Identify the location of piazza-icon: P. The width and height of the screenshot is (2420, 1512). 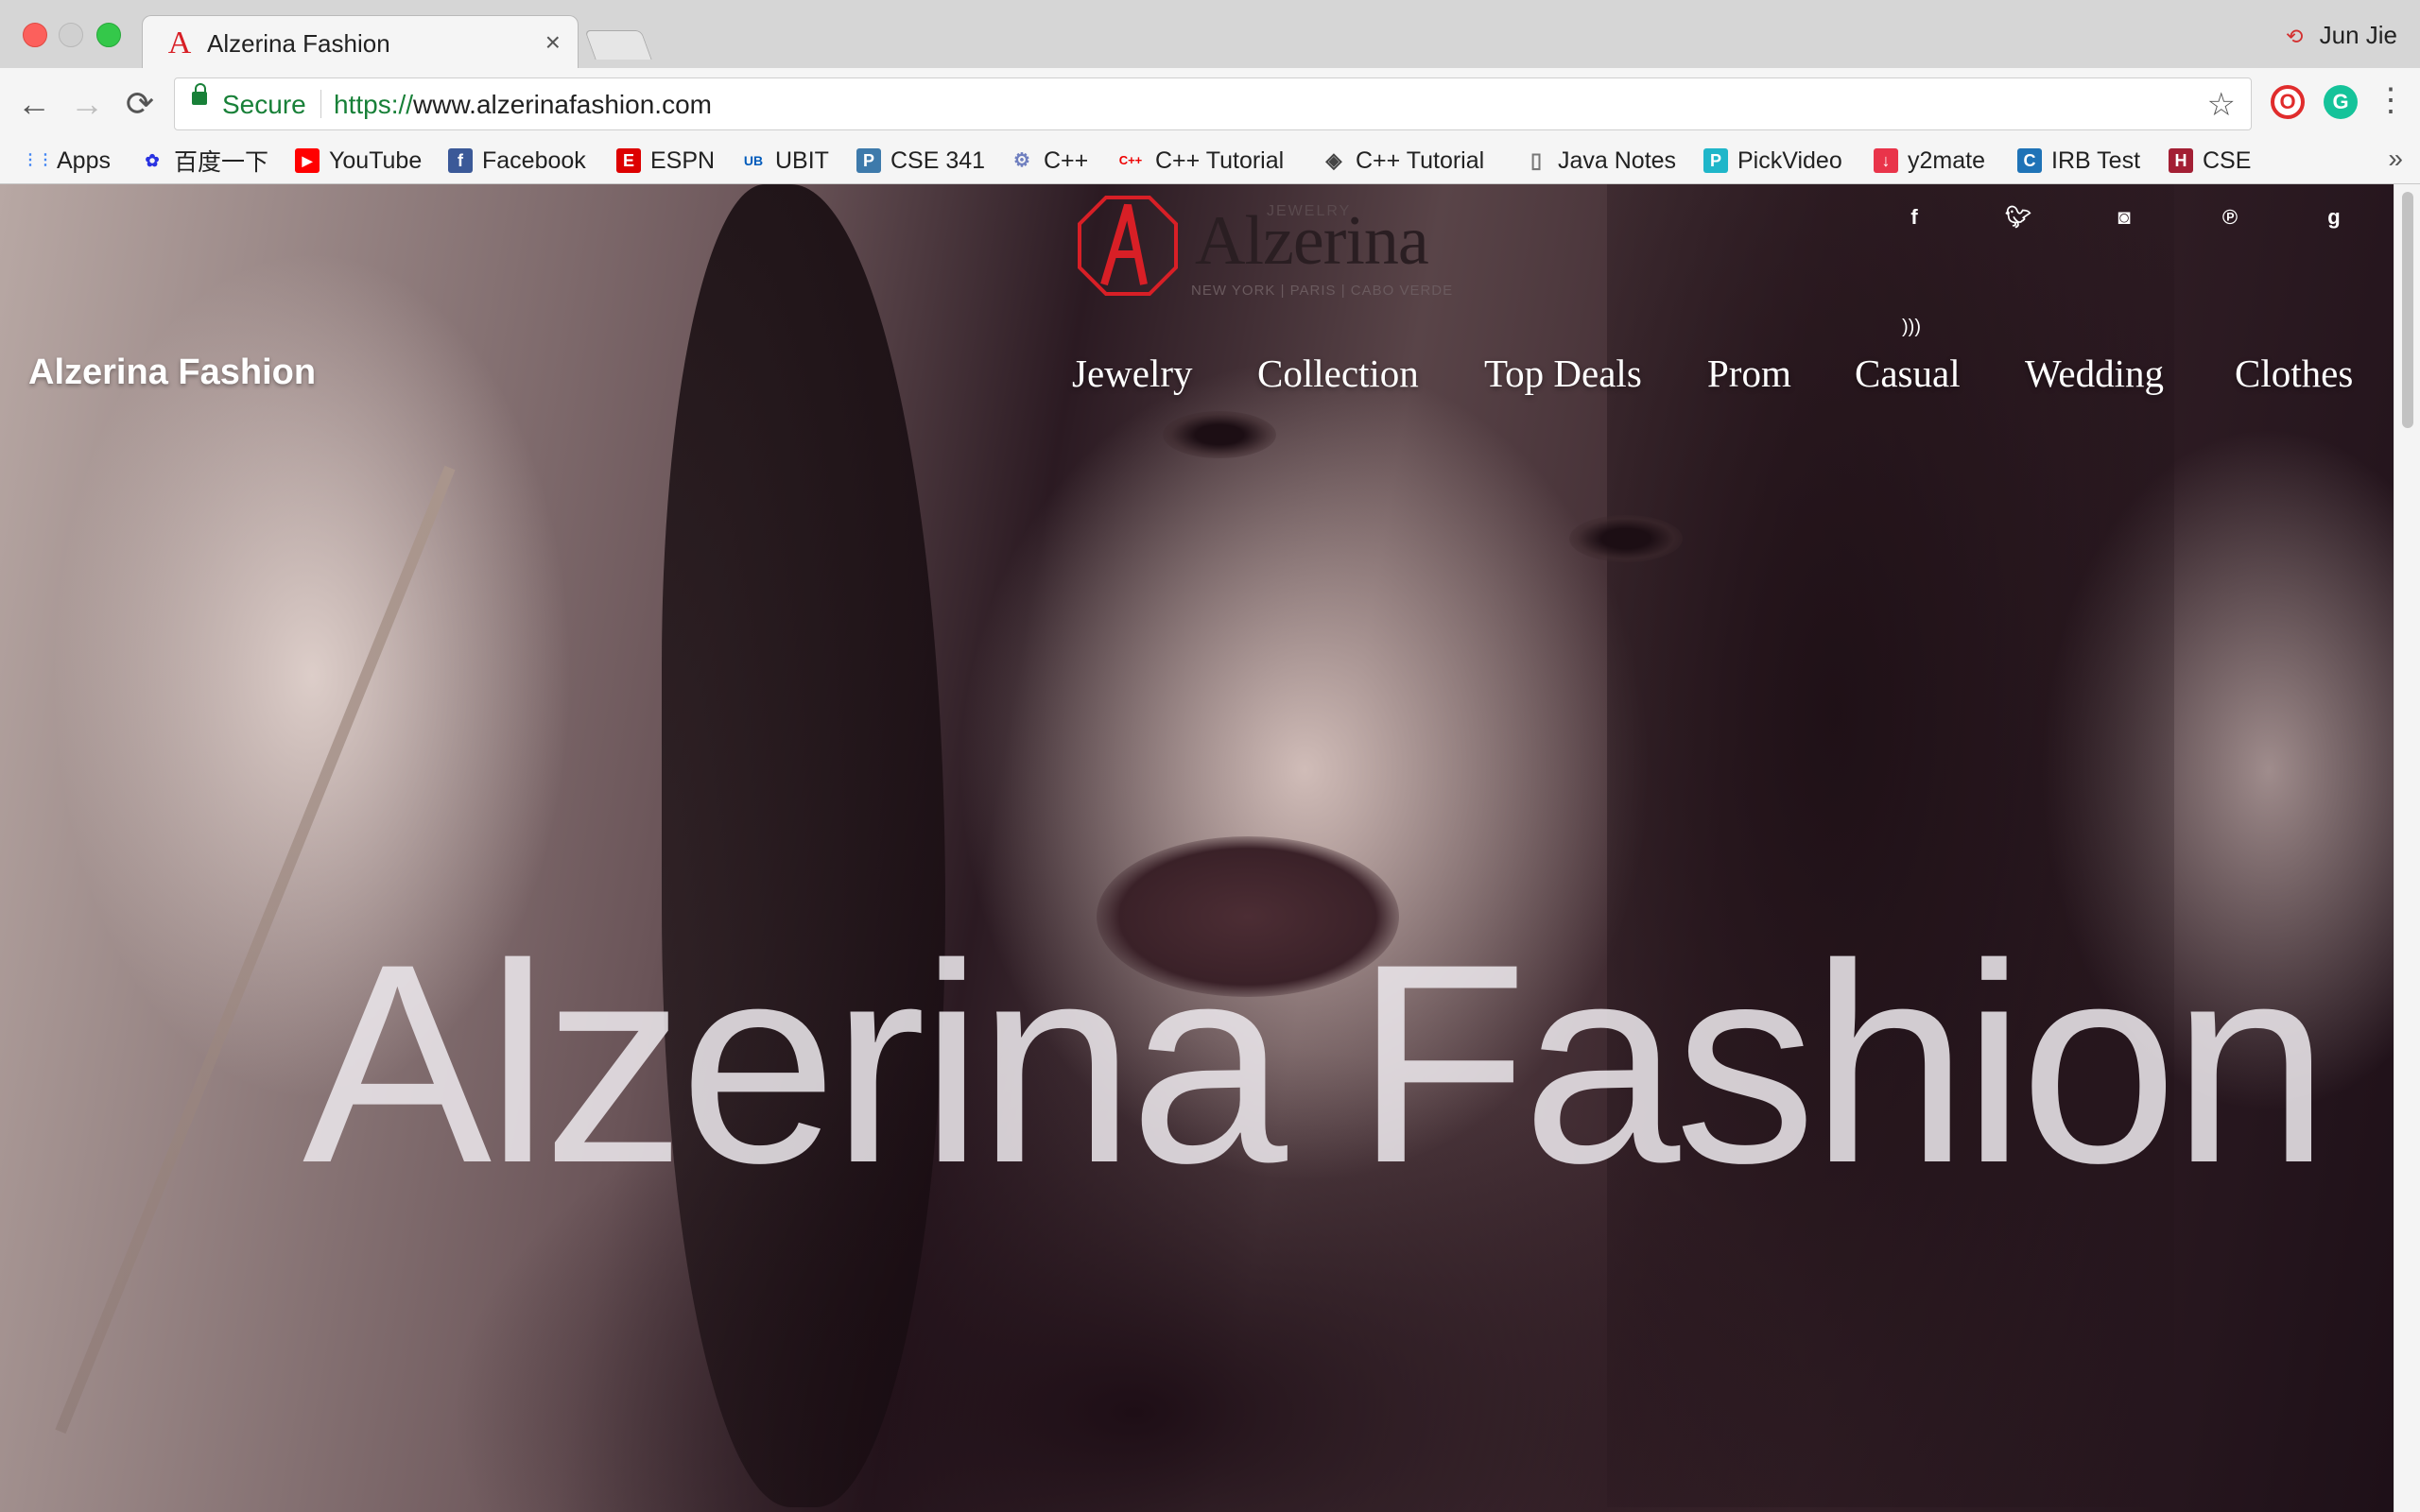
(868, 160).